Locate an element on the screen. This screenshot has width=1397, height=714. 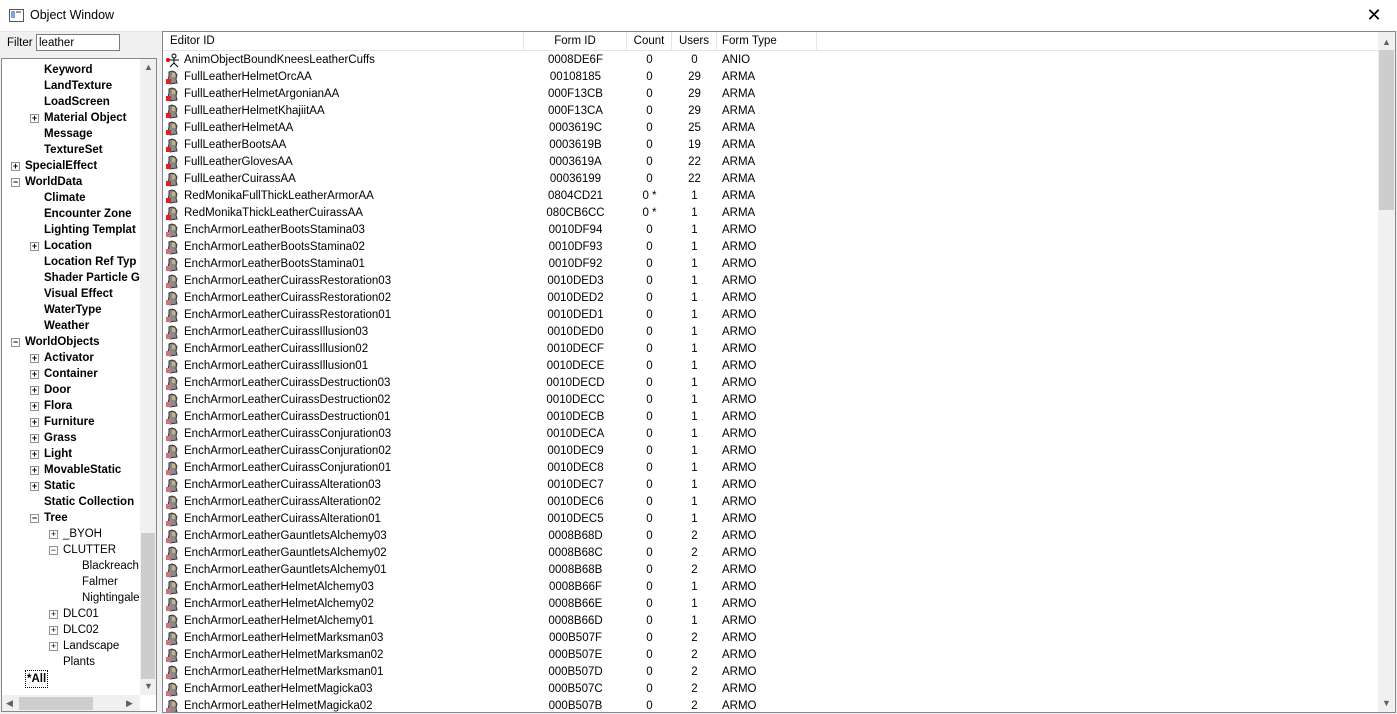
tree-item: + Light is located at coordinates (70, 454).